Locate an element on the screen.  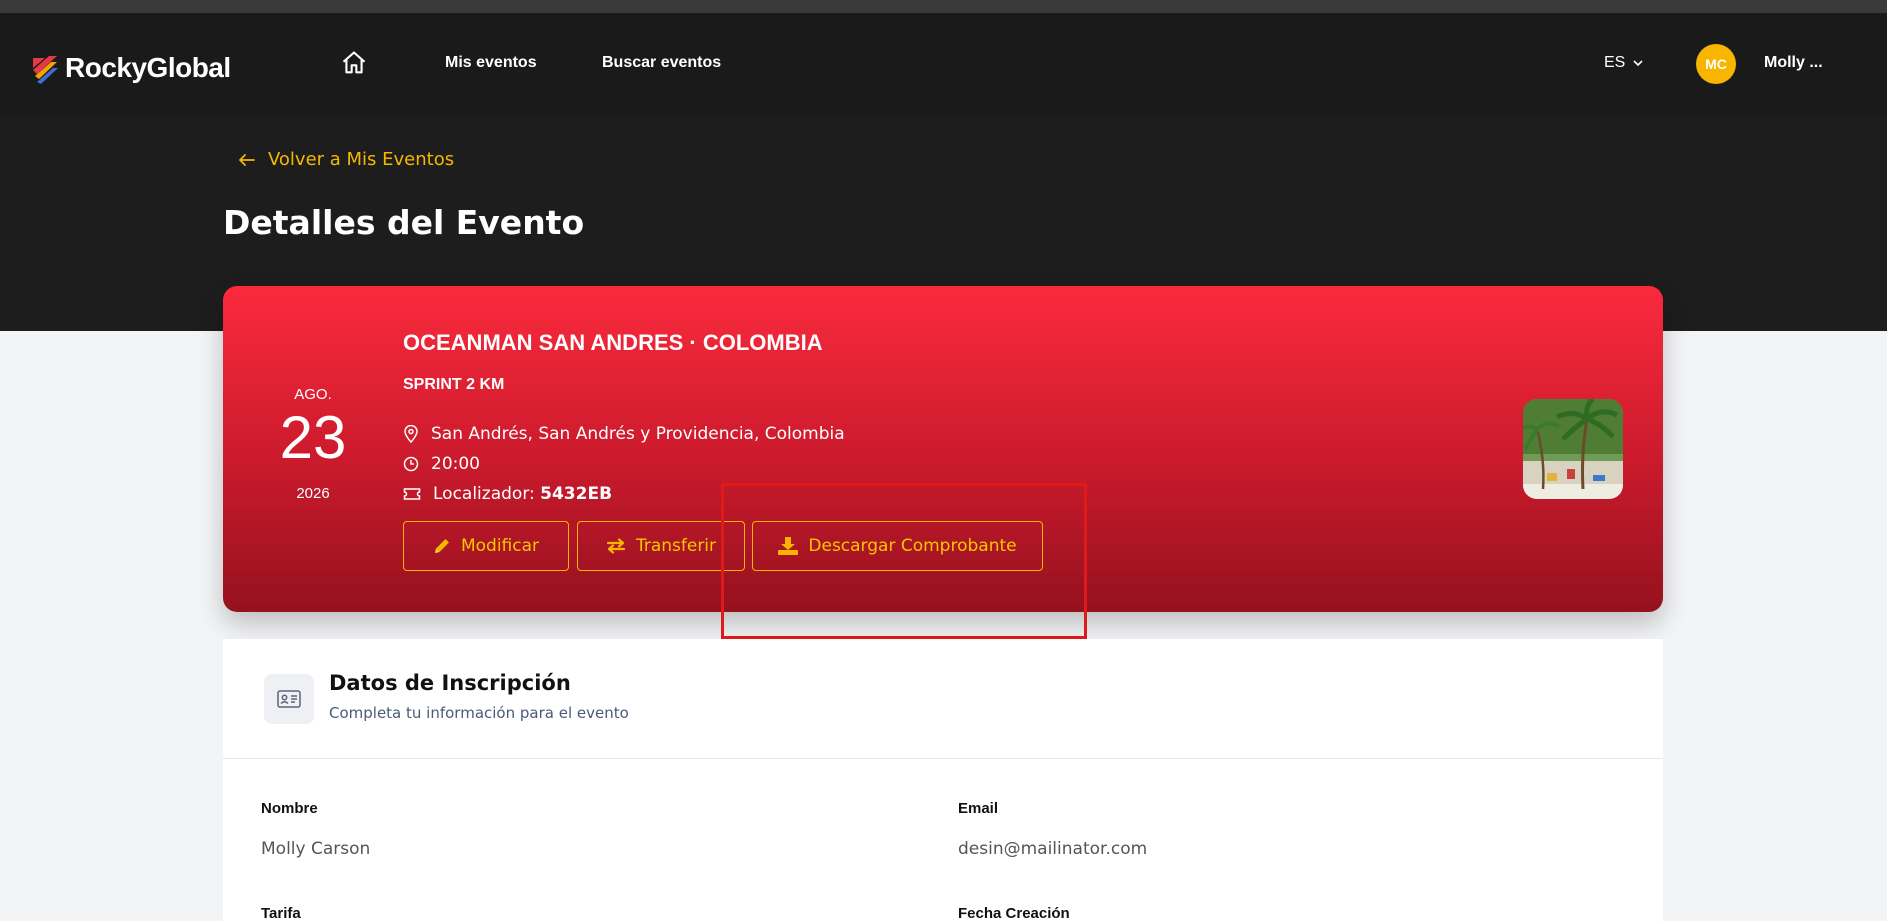
registration-subtitle: Completa tu información para el evento is located at coordinates (479, 713).